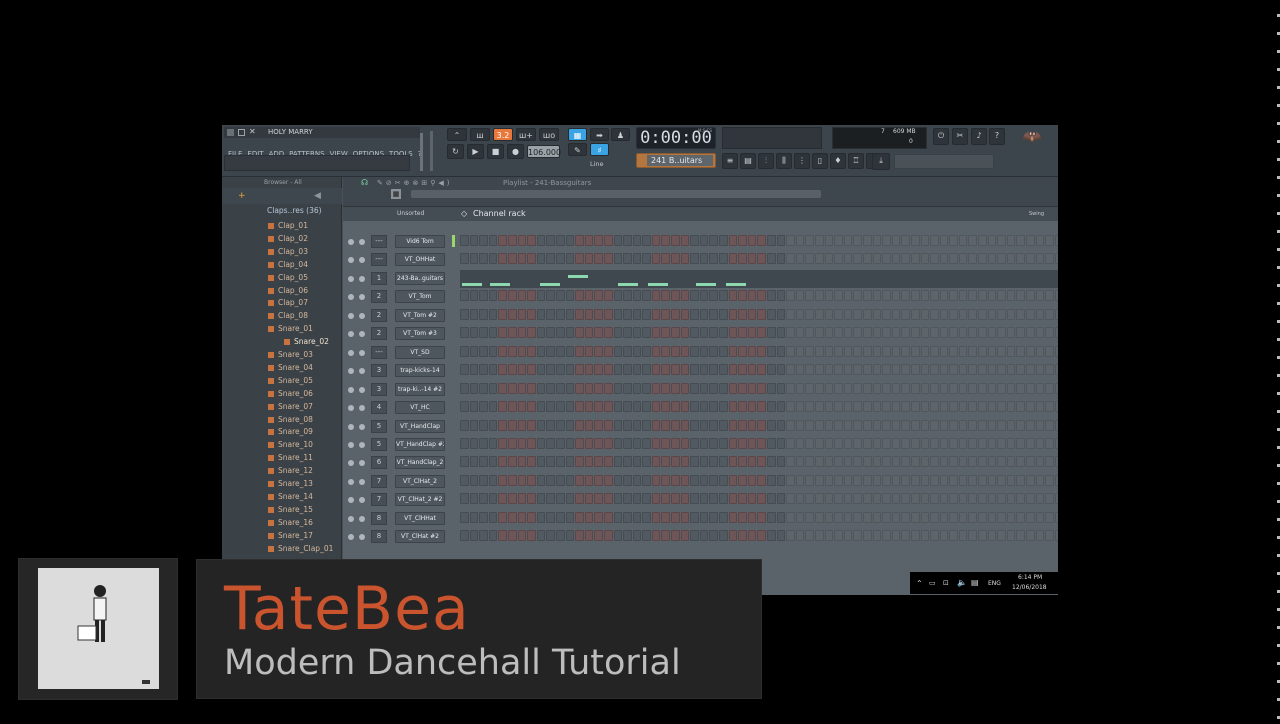  Describe the element at coordinates (362, 444) in the screenshot. I see `channel-solo-led` at that location.